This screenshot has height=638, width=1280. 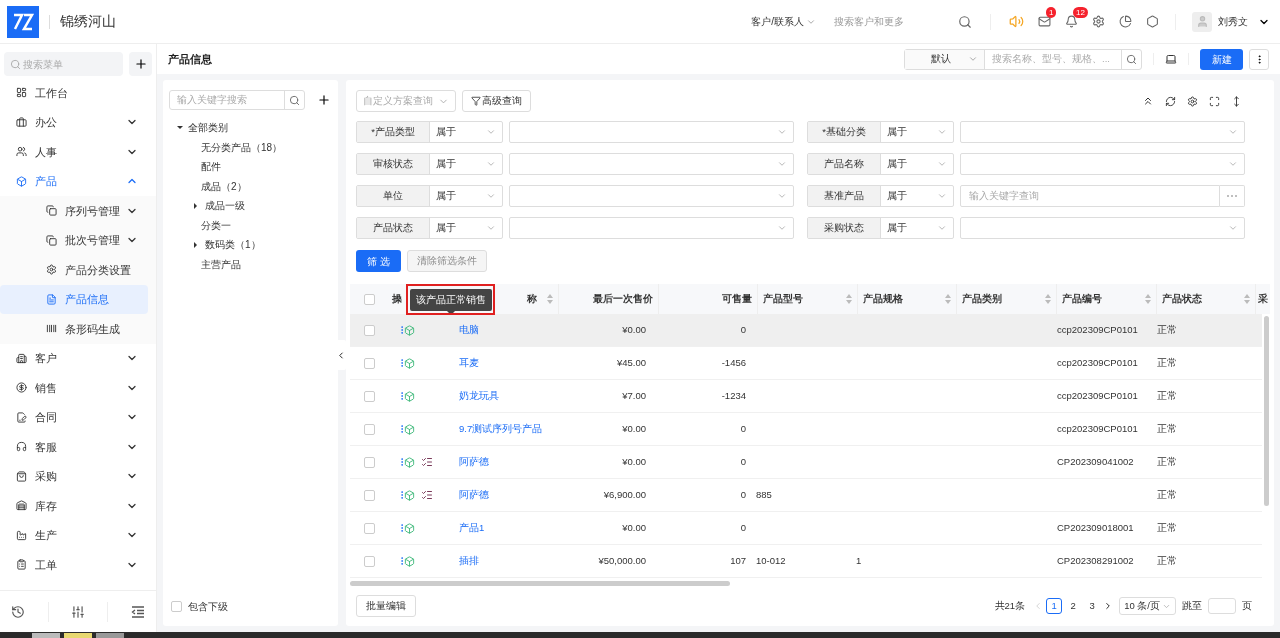 What do you see at coordinates (77, 611) in the screenshot?
I see `sliders-icon` at bounding box center [77, 611].